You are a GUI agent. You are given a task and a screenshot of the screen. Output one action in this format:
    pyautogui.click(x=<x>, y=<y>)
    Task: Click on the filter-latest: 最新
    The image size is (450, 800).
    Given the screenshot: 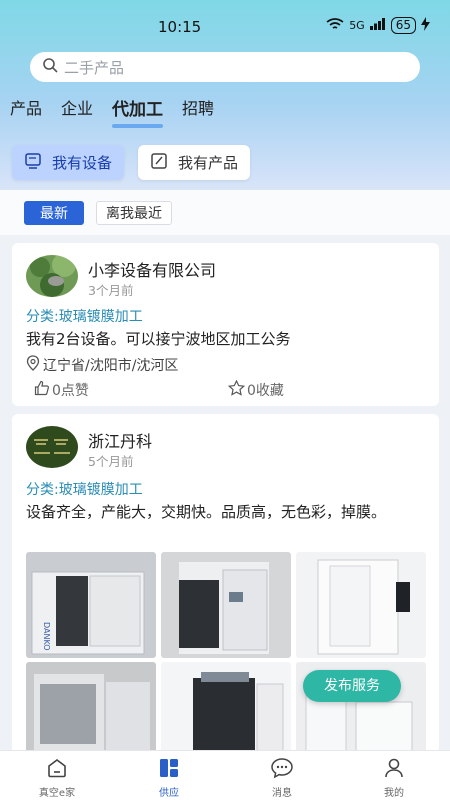 What is the action you would take?
    pyautogui.click(x=54, y=213)
    